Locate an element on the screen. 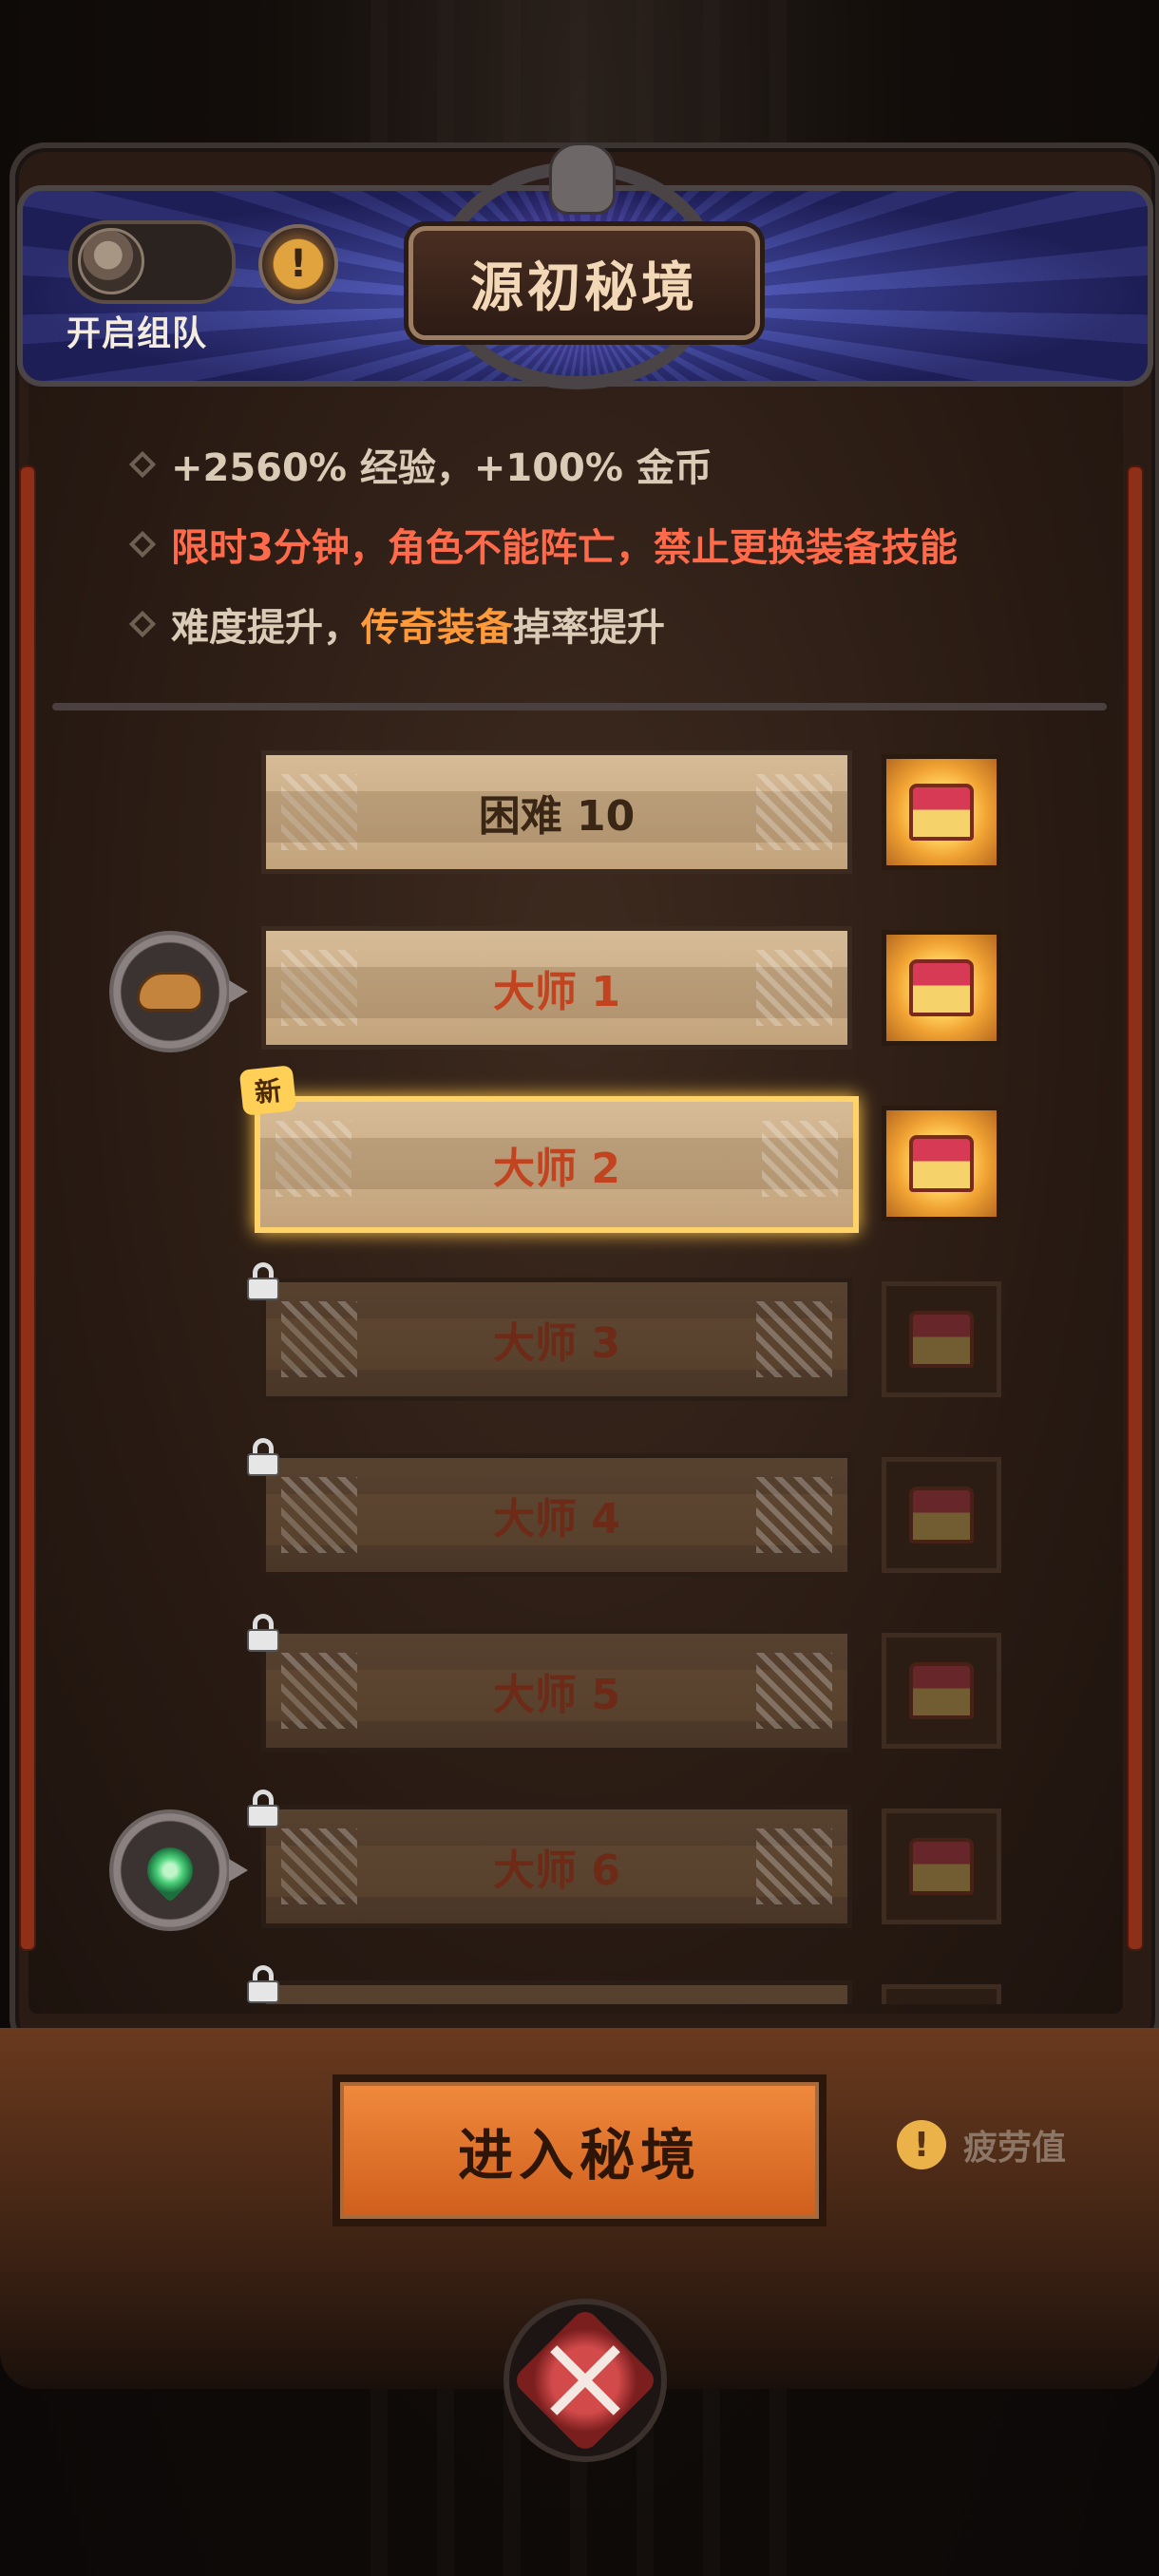 The height and width of the screenshot is (2576, 1159). enter-dungeon-button: 进入秘境 is located at coordinates (579, 2150).